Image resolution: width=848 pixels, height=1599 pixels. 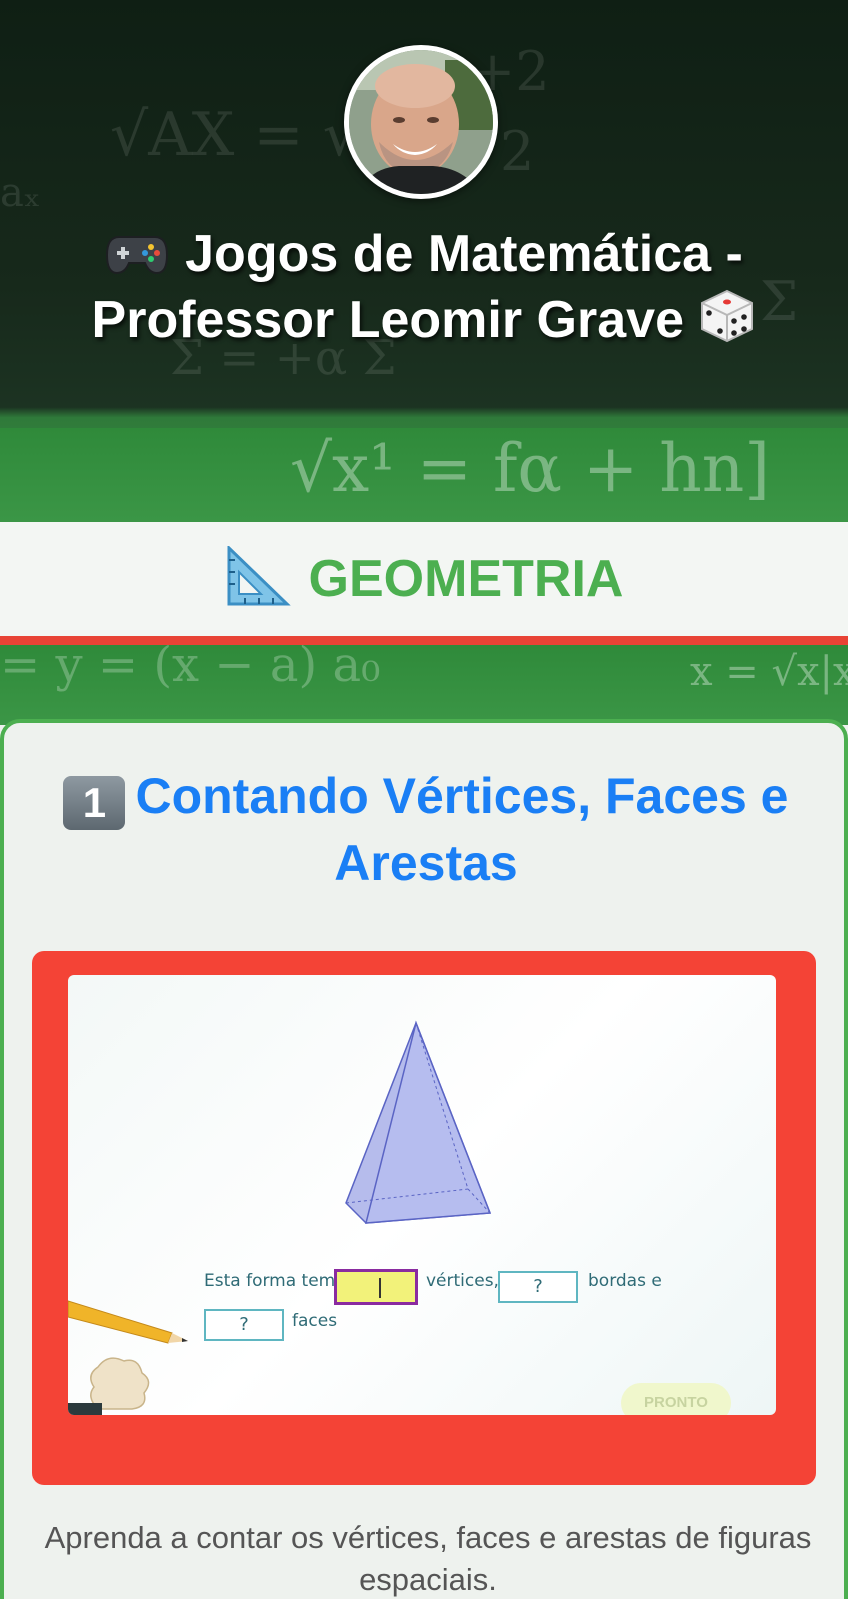 I want to click on pyramid-figure, so click(x=418, y=1122).